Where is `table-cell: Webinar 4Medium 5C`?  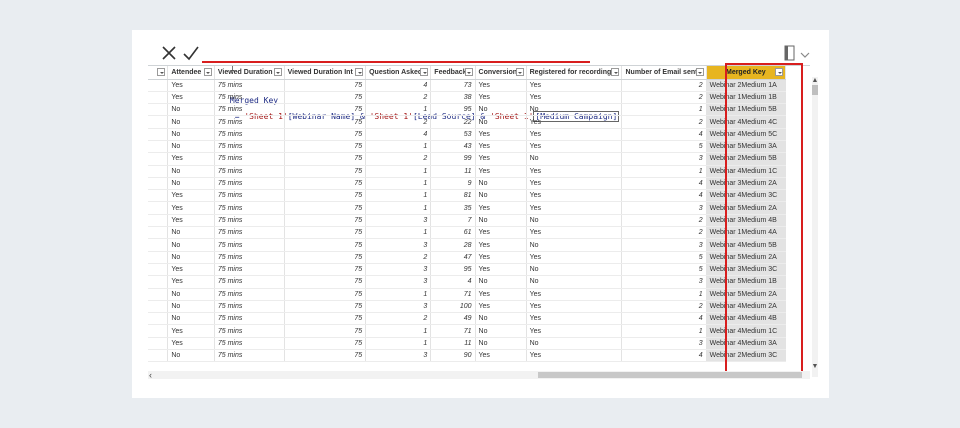 table-cell: Webinar 4Medium 5C is located at coordinates (746, 134).